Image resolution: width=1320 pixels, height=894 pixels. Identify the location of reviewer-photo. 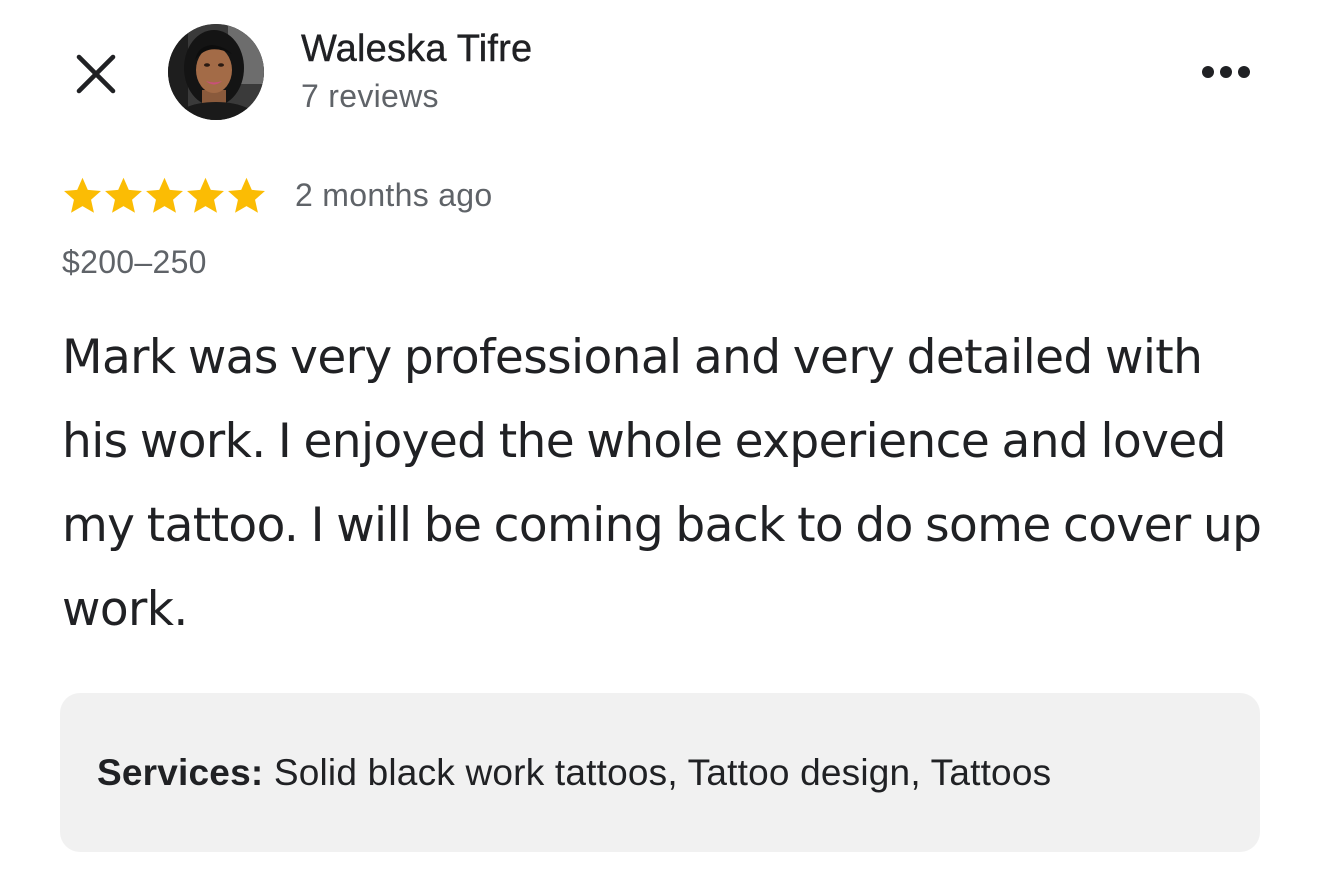
(216, 72).